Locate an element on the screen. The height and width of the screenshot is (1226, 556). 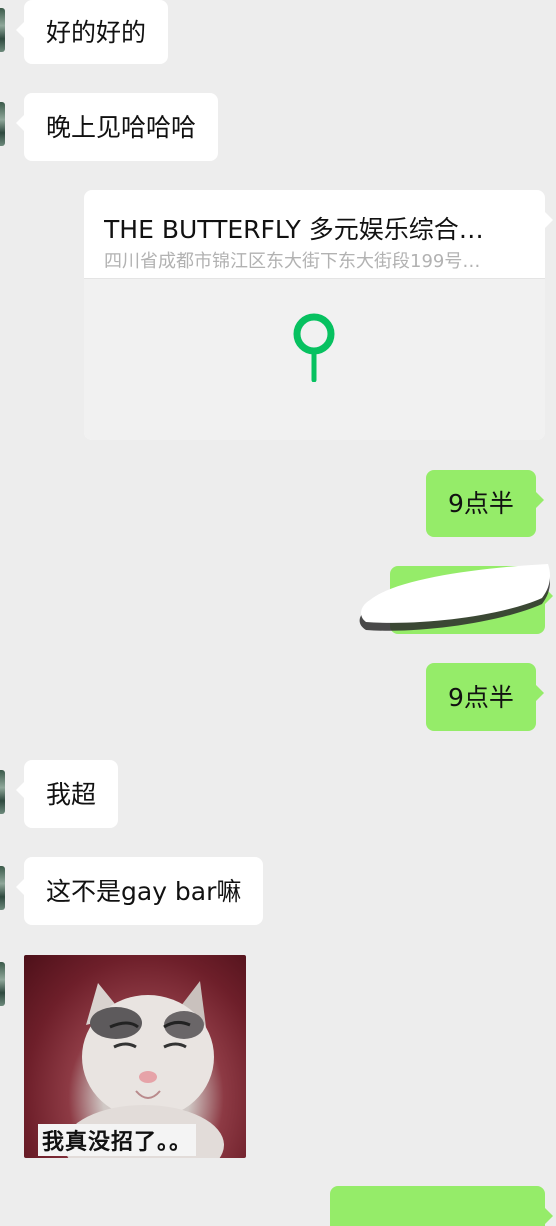
message-bubble-received: 我超 is located at coordinates (67, 794).